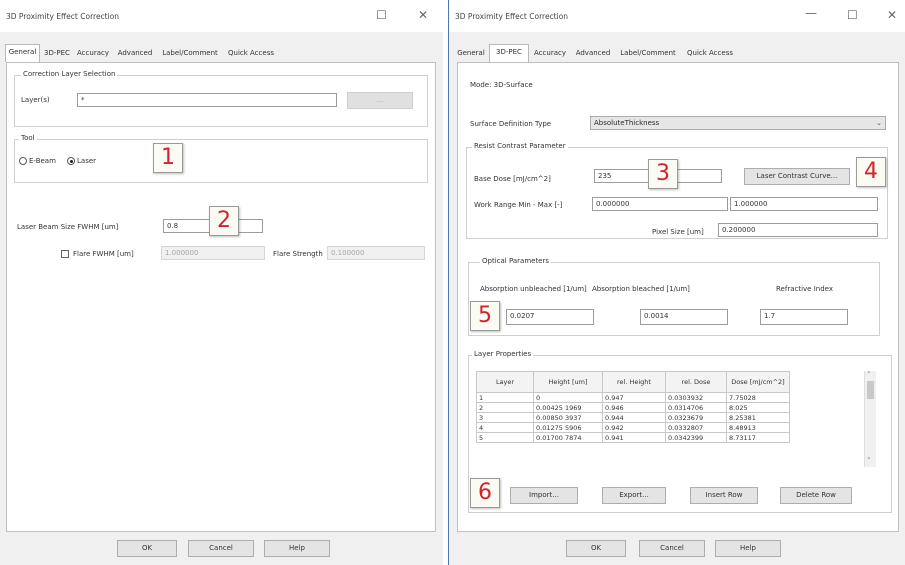 The height and width of the screenshot is (565, 905). I want to click on refractive-index-input: 1.7, so click(804, 317).